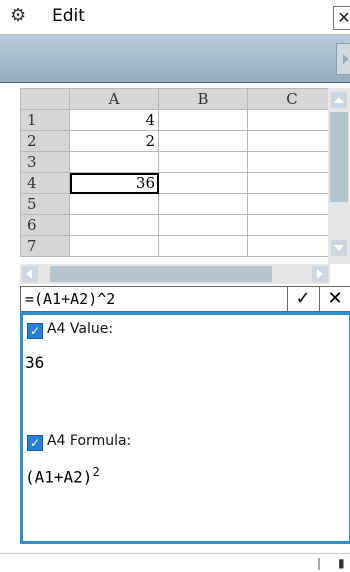 Image resolution: width=350 pixels, height=572 pixels. I want to click on table-row: 5, so click(178, 204).